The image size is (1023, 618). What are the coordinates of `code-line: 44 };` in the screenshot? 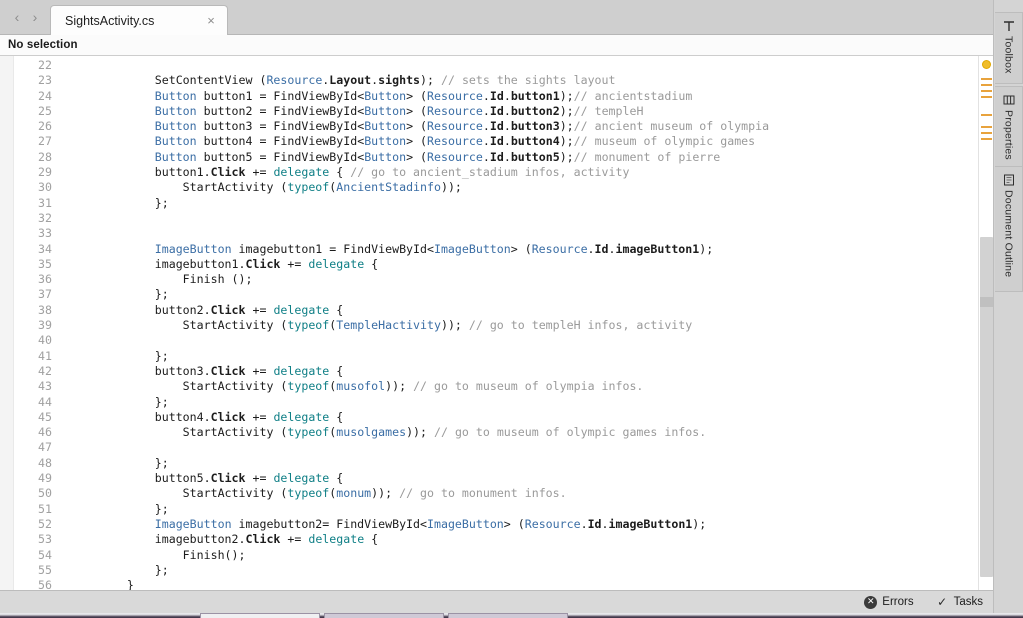 It's located at (496, 402).